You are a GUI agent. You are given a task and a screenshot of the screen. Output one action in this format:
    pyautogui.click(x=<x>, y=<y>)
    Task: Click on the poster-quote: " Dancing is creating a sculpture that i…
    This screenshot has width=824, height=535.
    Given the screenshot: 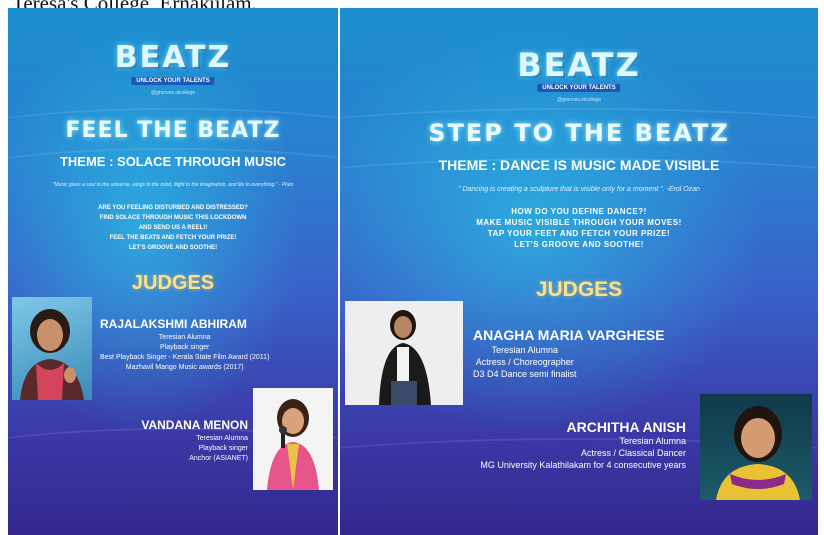 What is the action you would take?
    pyautogui.click(x=579, y=189)
    